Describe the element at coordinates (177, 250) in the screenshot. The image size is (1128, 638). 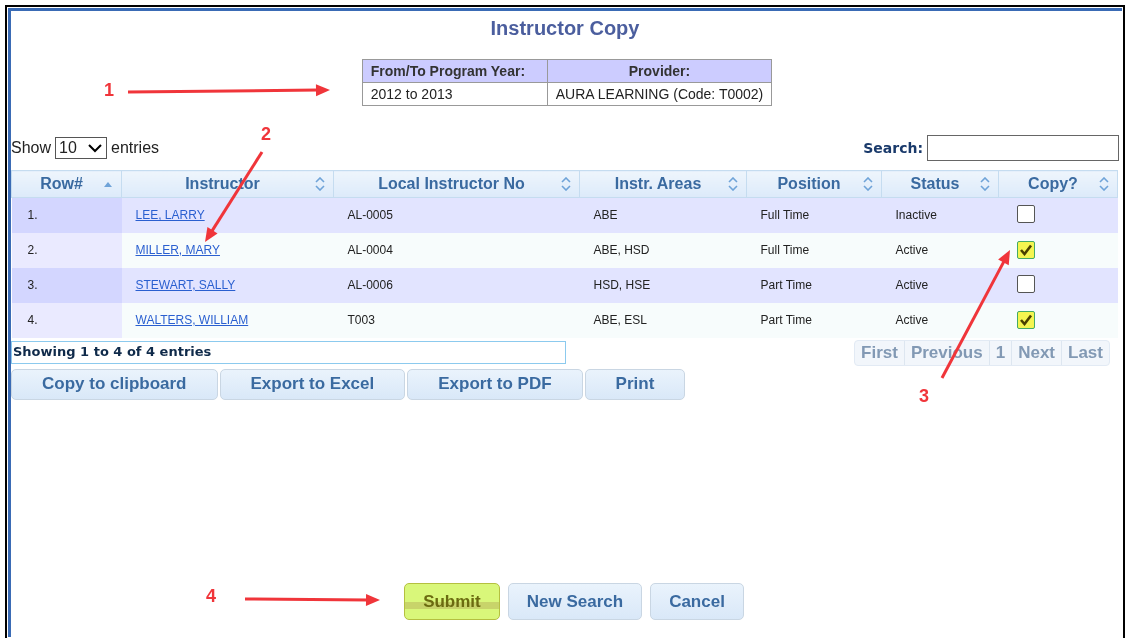
I see `instructor-link: MILLER, MARY` at that location.